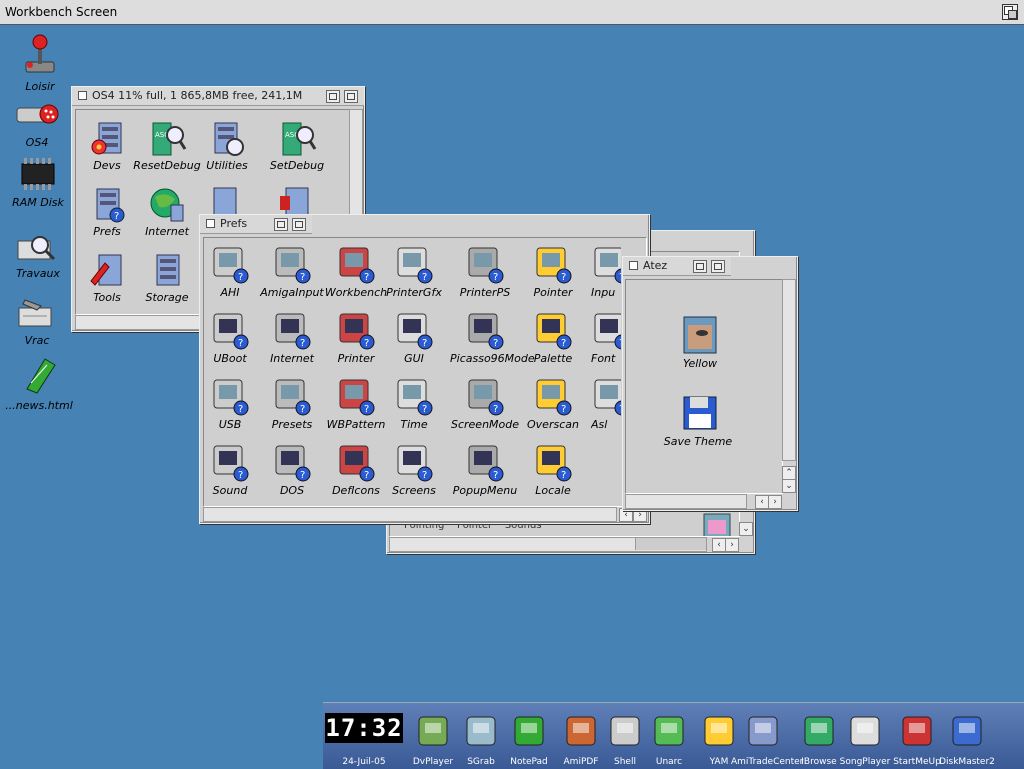  I want to click on prefs-icon-asl: ?Asl, so click(606, 403).